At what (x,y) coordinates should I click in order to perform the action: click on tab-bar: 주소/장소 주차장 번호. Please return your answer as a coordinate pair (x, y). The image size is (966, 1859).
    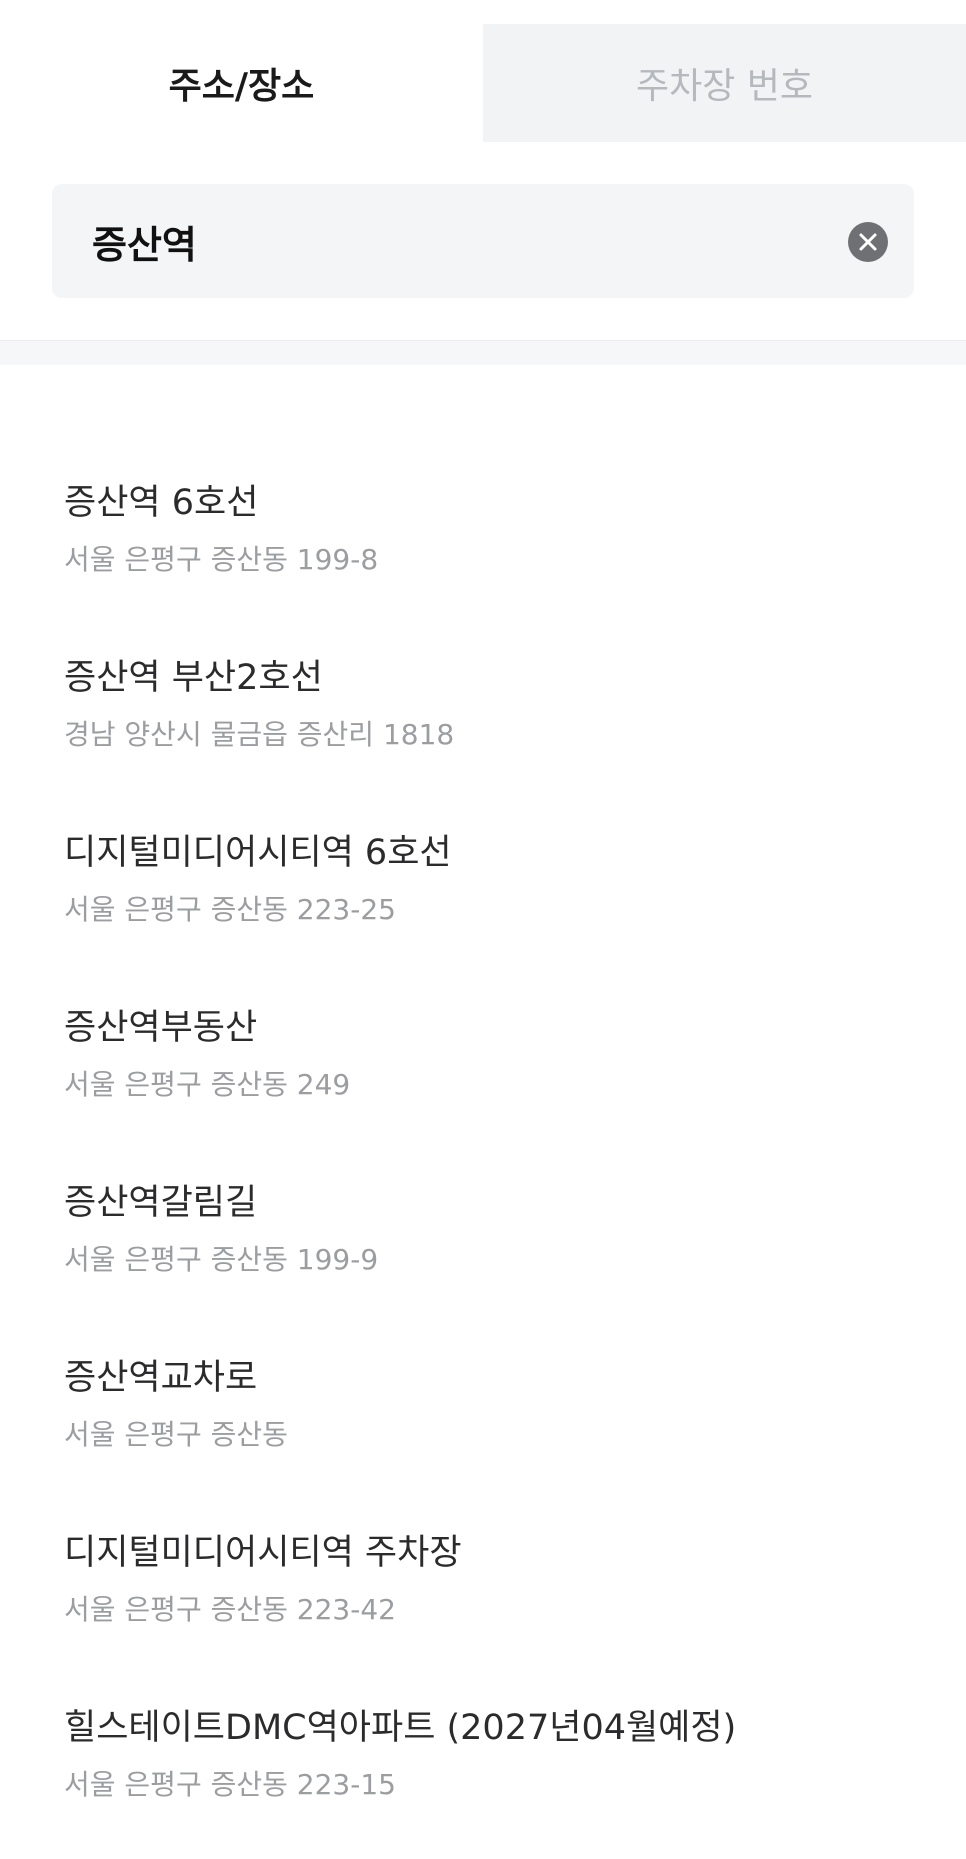
    Looking at the image, I should click on (483, 83).